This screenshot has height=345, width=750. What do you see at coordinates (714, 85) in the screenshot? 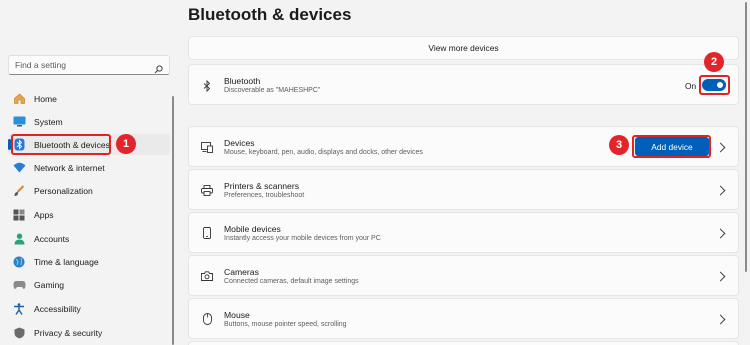
I see `highlight-box-toggle` at bounding box center [714, 85].